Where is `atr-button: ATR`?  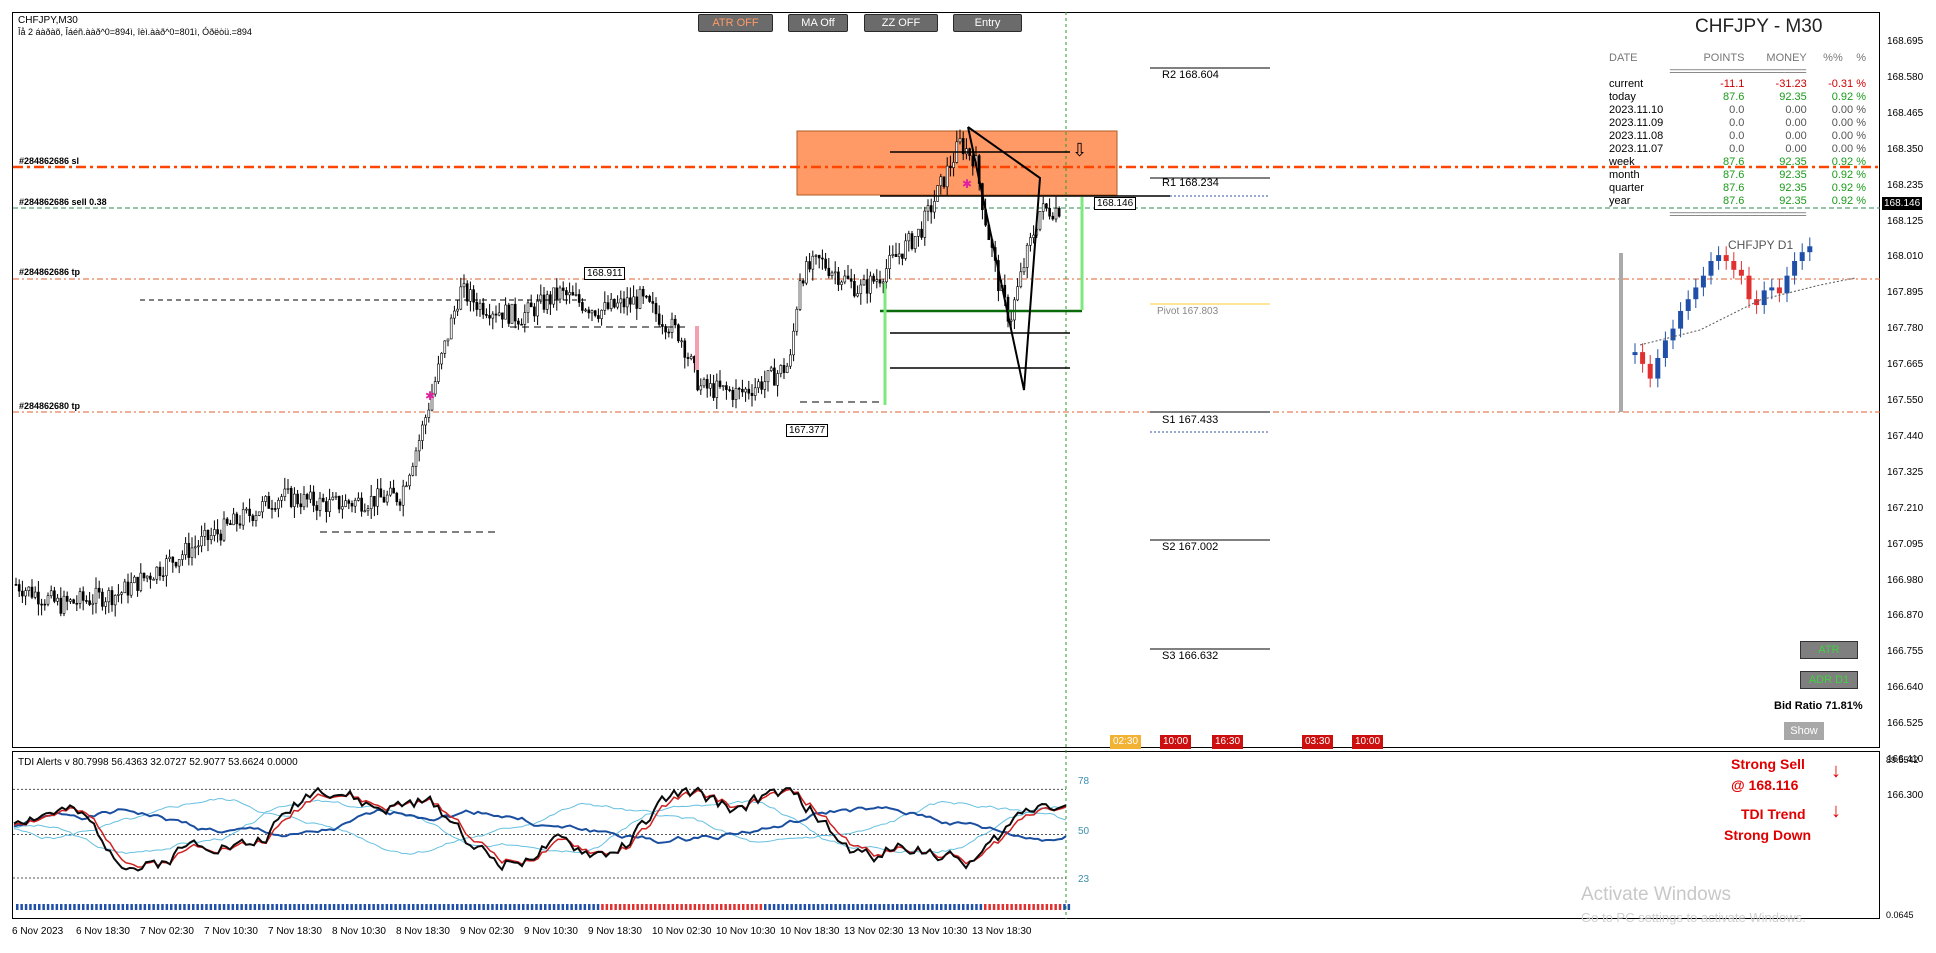
atr-button: ATR is located at coordinates (1829, 650).